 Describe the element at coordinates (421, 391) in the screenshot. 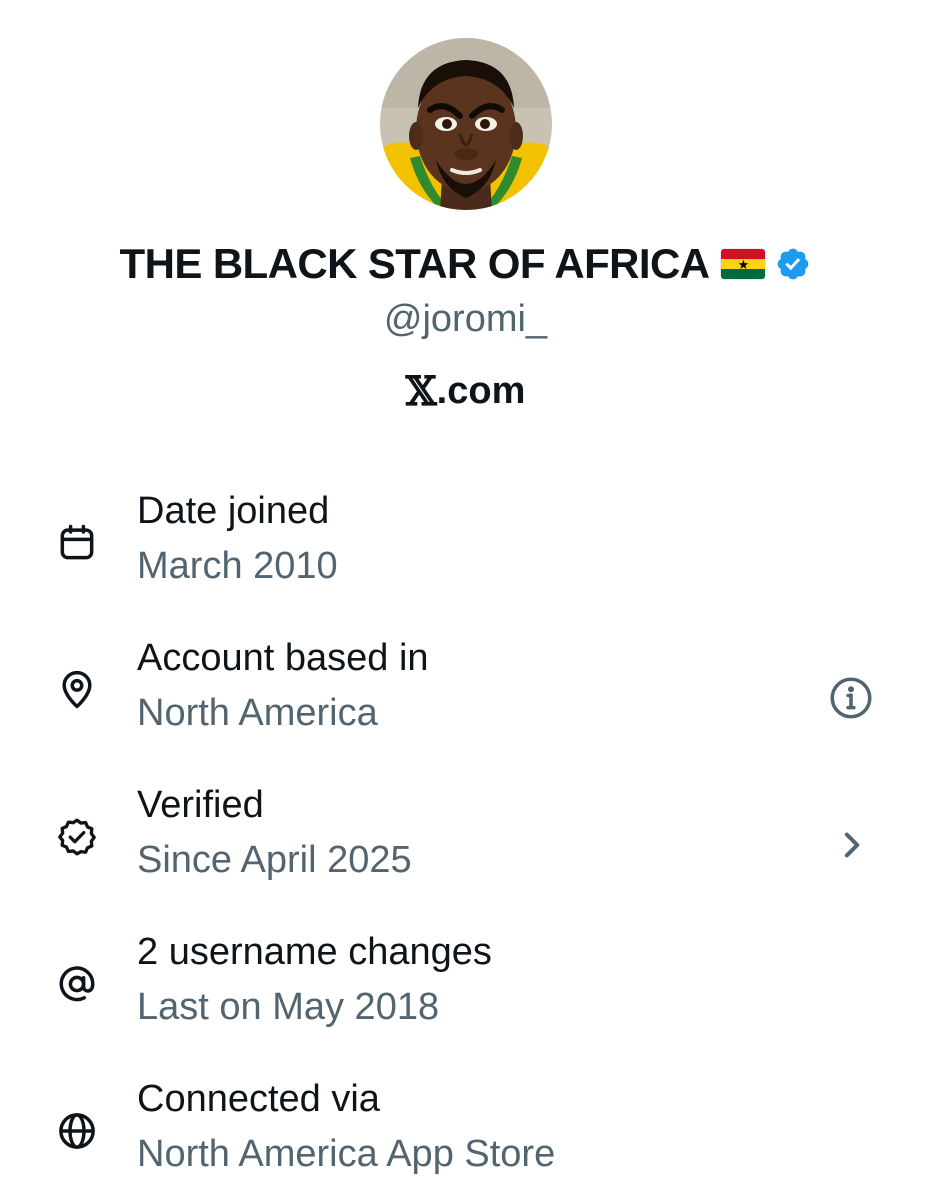

I see `x-logo-icon: 𝕏` at that location.